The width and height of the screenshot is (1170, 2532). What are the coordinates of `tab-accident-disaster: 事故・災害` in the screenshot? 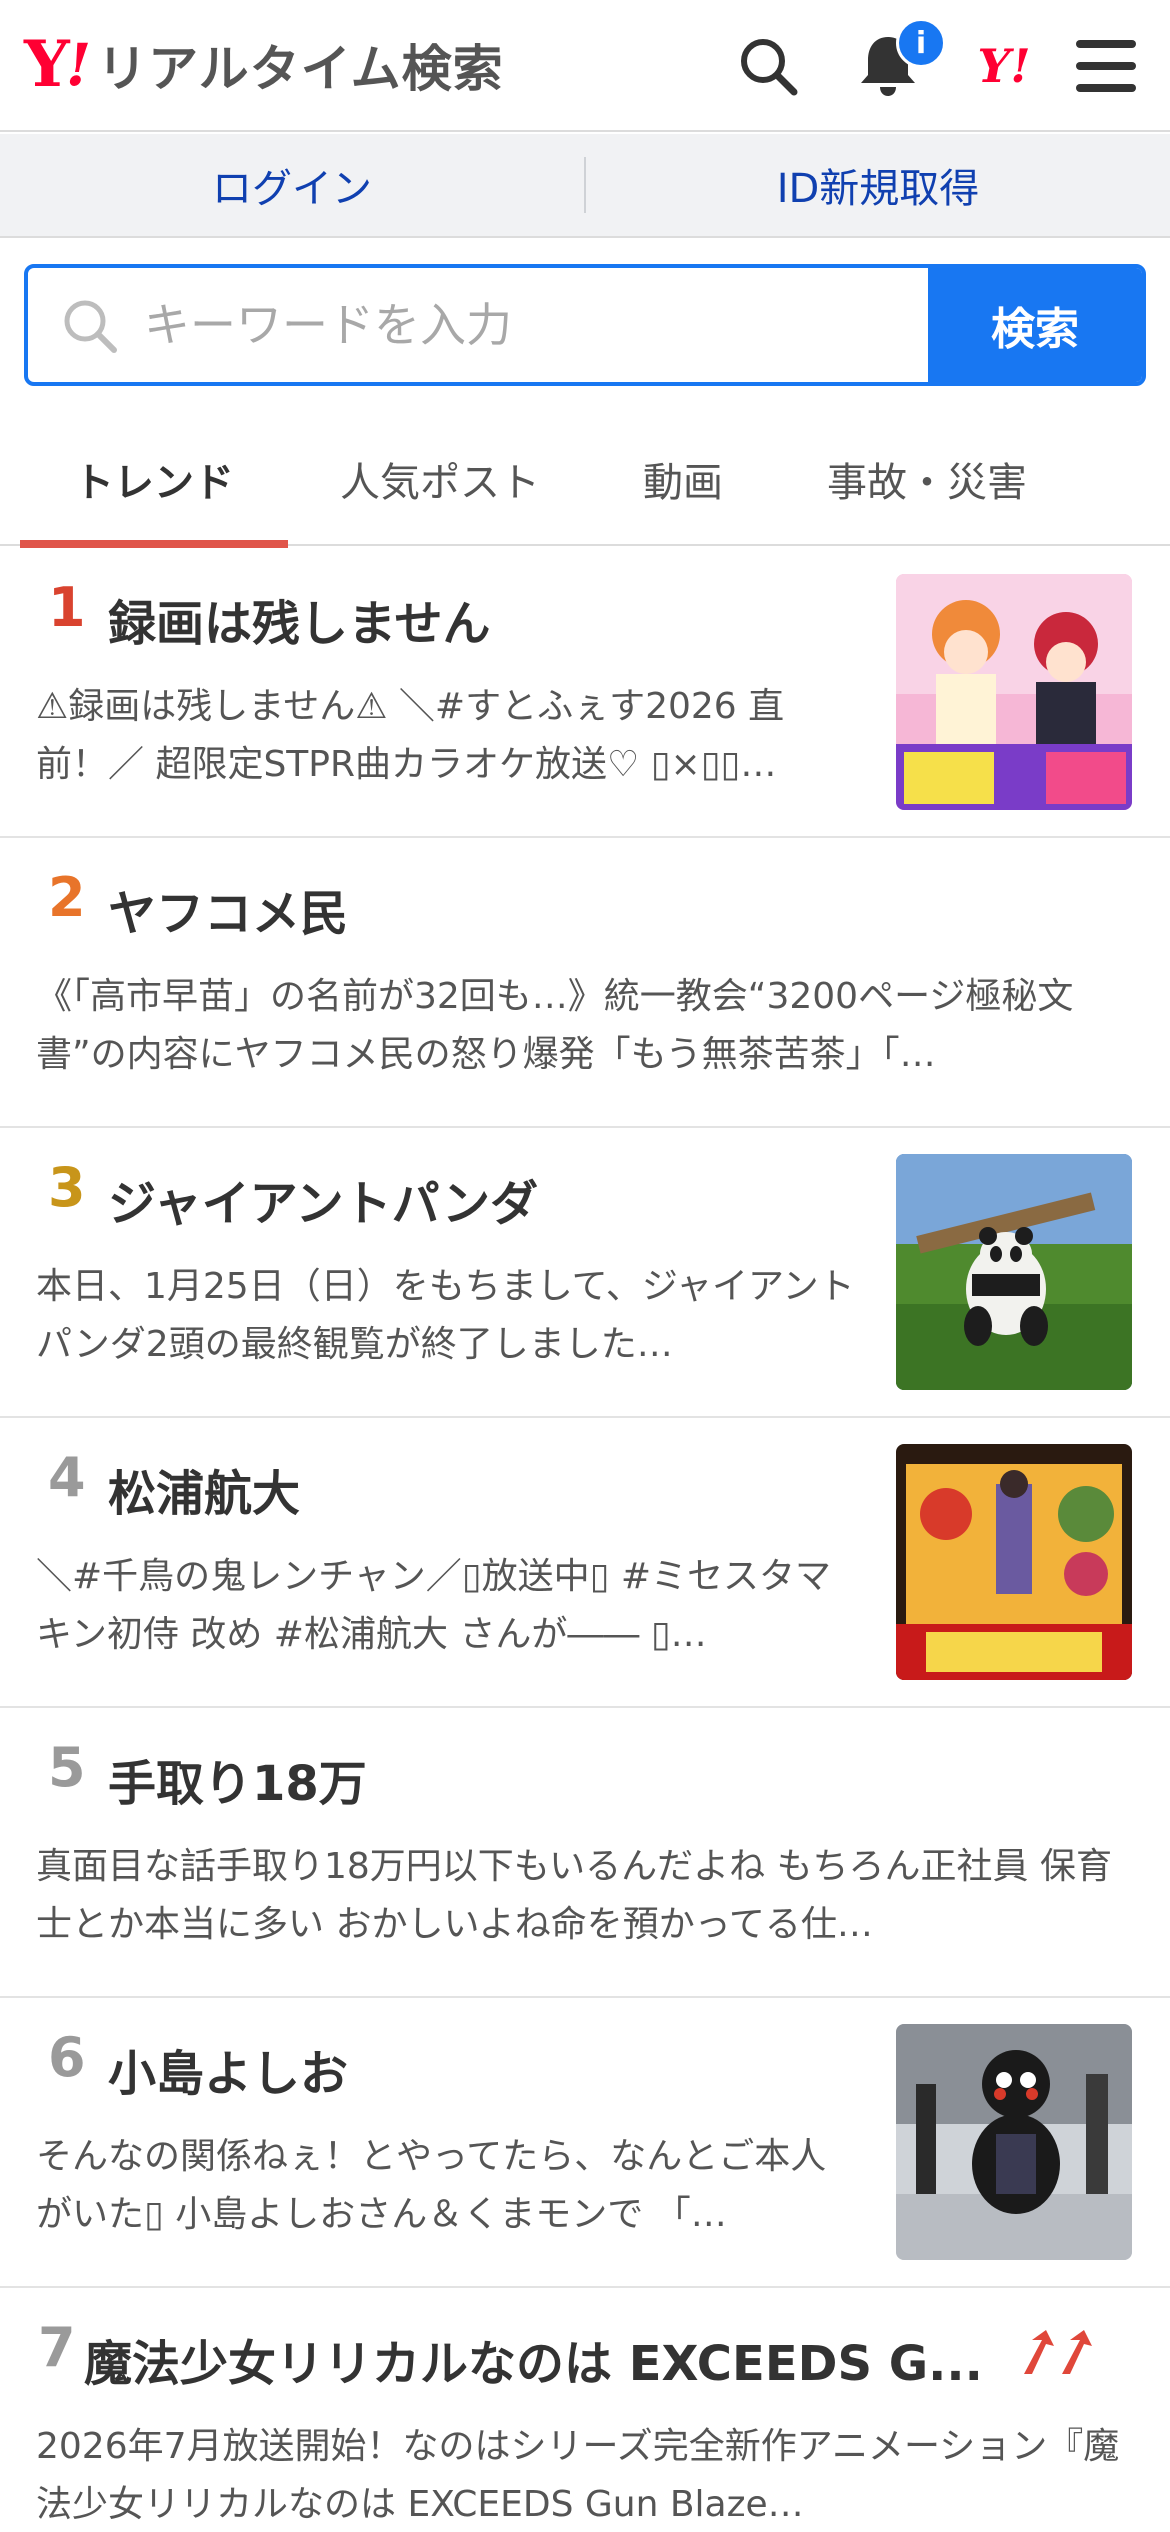 It's located at (927, 479).